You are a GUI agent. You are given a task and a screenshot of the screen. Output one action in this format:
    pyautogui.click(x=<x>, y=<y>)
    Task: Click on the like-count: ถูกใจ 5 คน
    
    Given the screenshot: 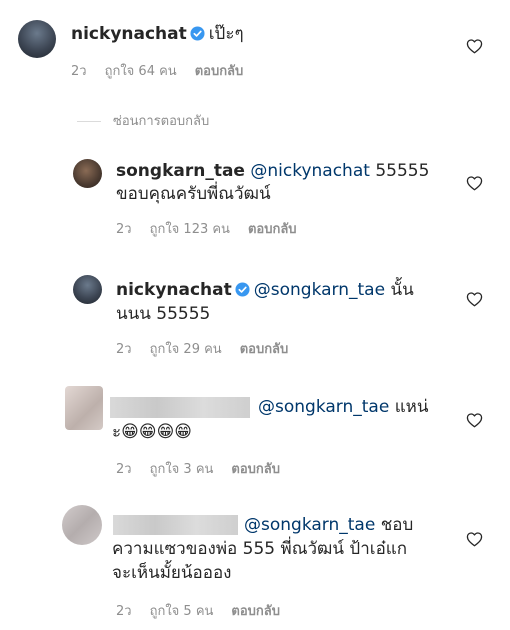 What is the action you would take?
    pyautogui.click(x=182, y=610)
    